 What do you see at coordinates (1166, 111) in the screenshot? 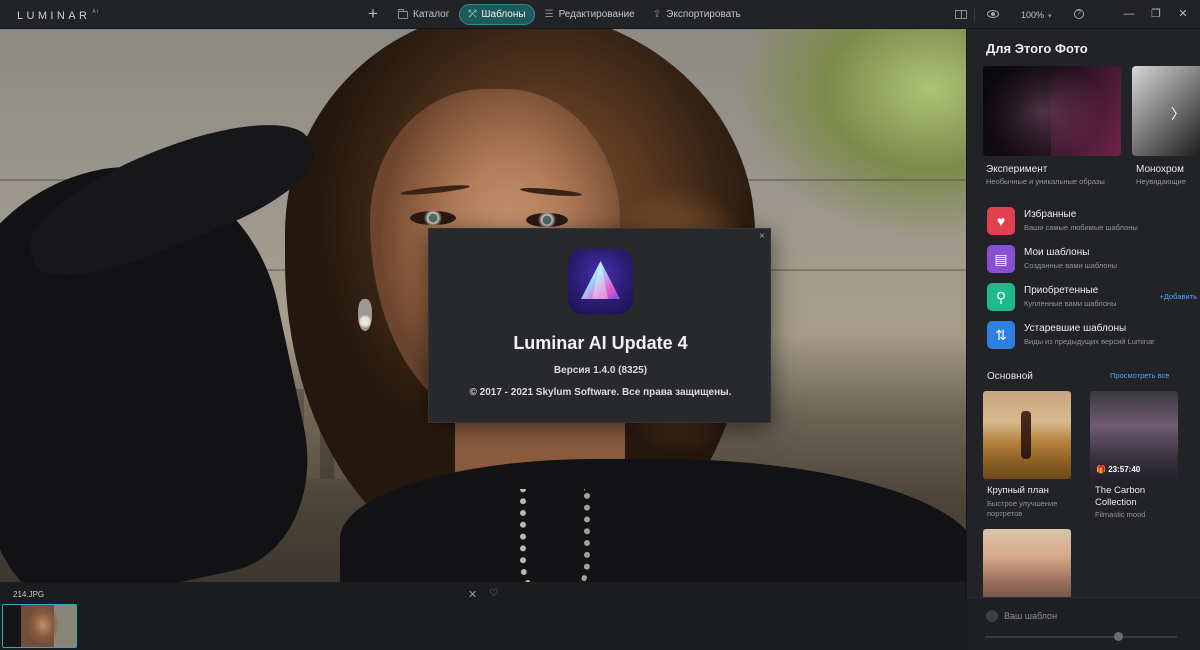
I see `featured-card-monochrome` at bounding box center [1166, 111].